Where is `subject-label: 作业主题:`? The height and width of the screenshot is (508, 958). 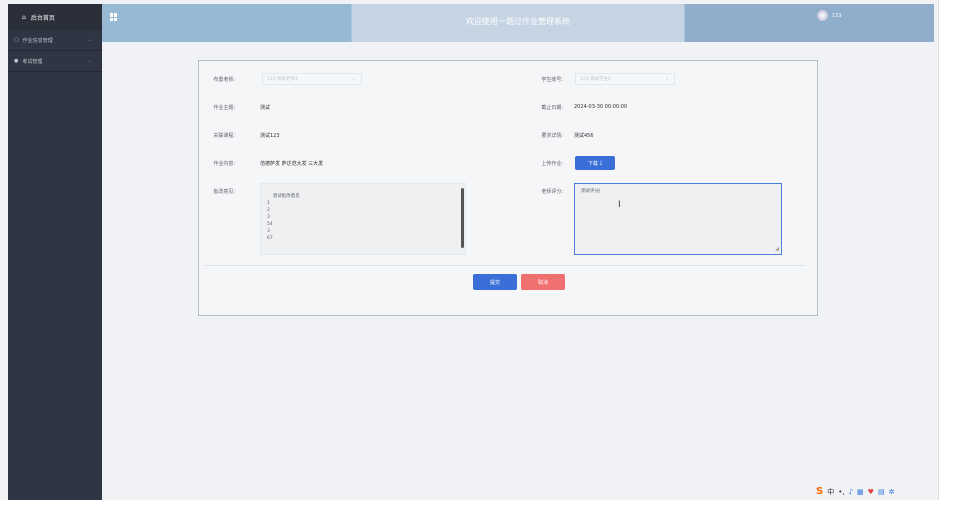
subject-label: 作业主题: is located at coordinates (224, 108).